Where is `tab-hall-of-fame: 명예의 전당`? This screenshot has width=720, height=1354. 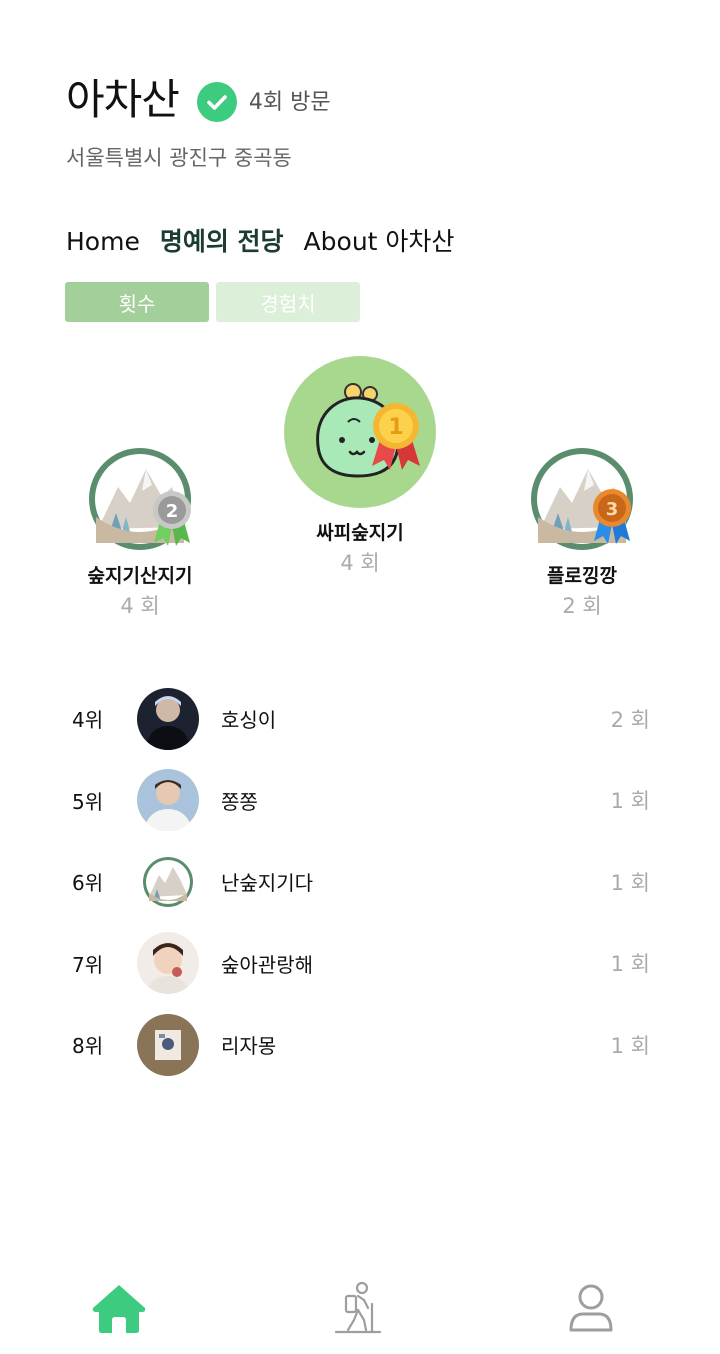 tab-hall-of-fame: 명예의 전당 is located at coordinates (222, 240).